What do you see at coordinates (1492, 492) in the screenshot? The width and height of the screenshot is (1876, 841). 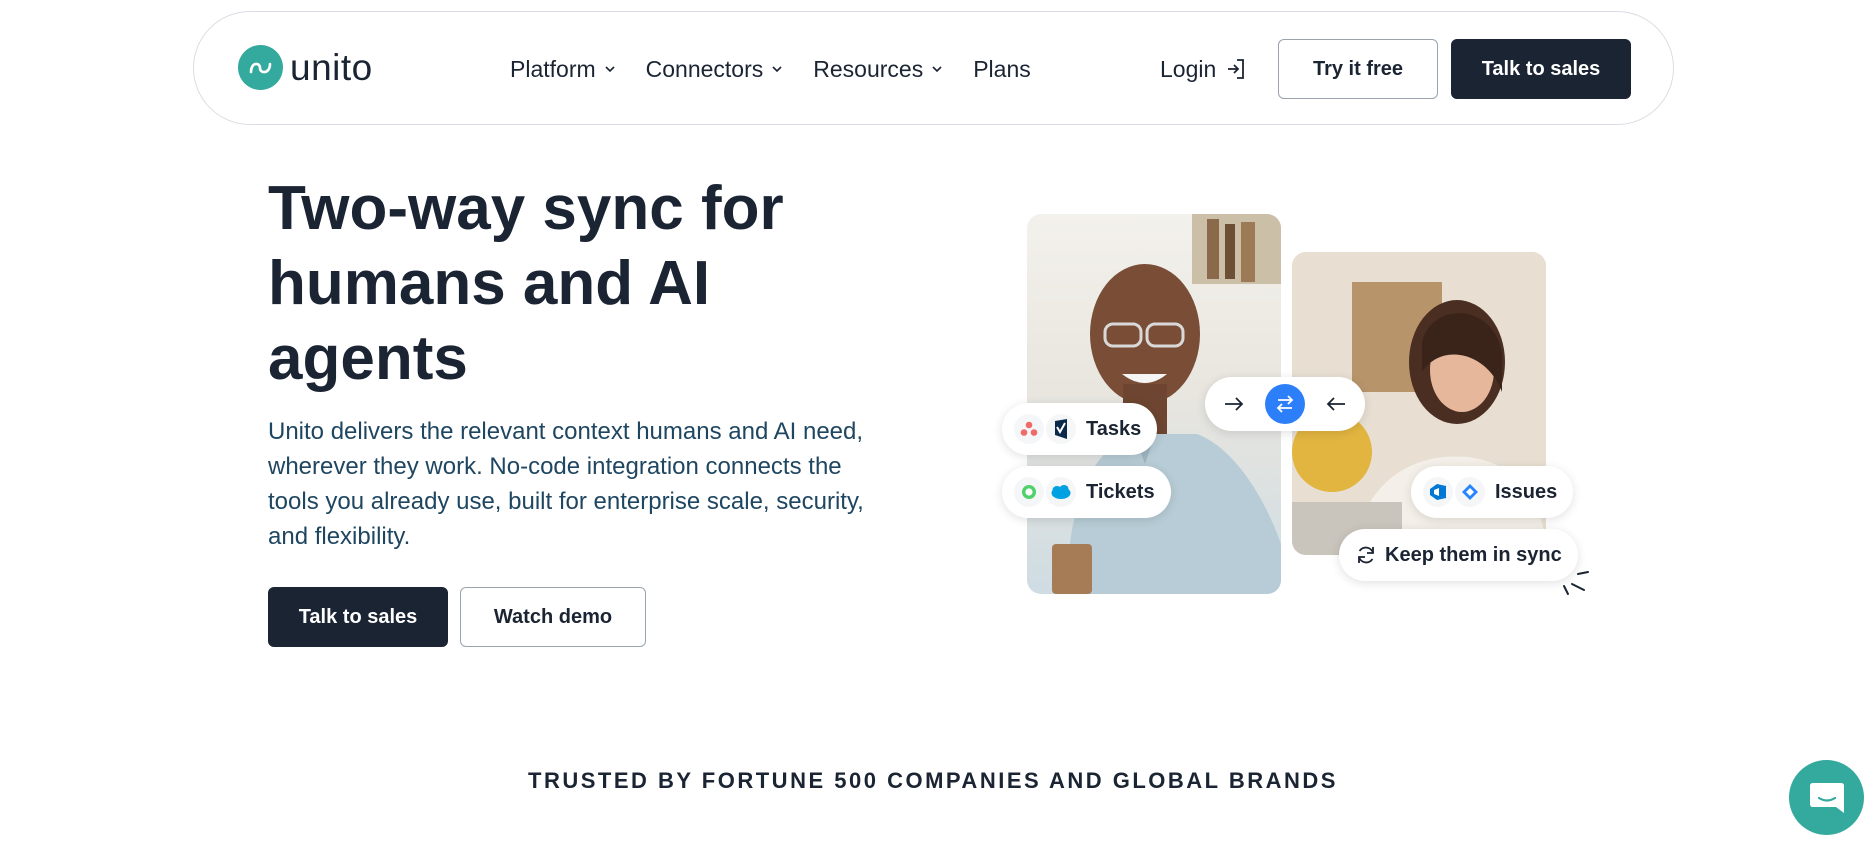 I see `issues-pill: Issues` at bounding box center [1492, 492].